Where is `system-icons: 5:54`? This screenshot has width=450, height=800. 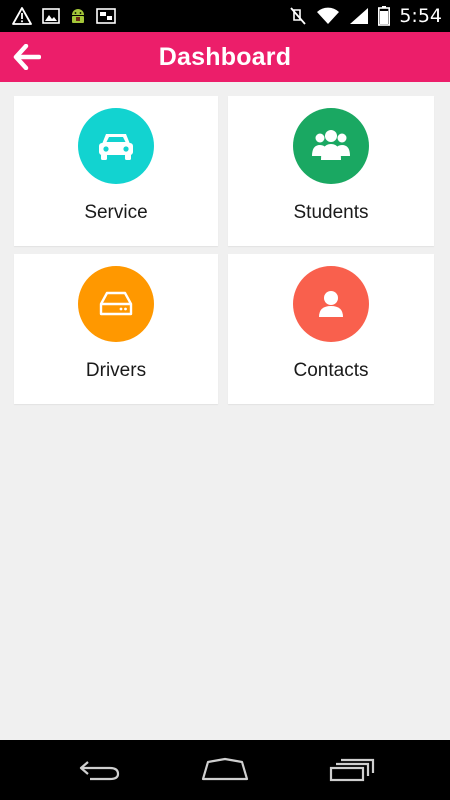
system-icons: 5:54 is located at coordinates (361, 16).